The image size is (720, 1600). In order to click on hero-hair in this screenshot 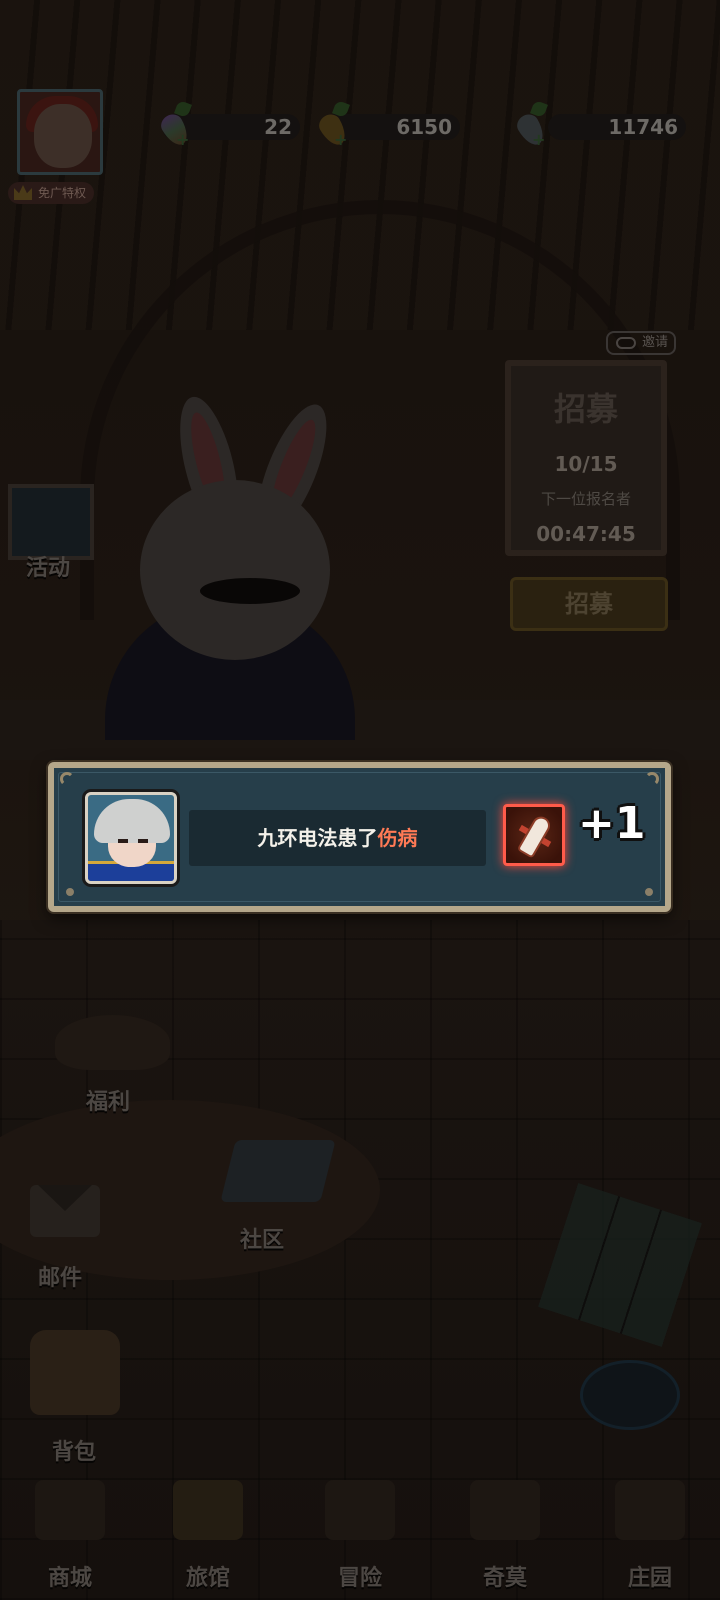, I will do `click(132, 821)`.